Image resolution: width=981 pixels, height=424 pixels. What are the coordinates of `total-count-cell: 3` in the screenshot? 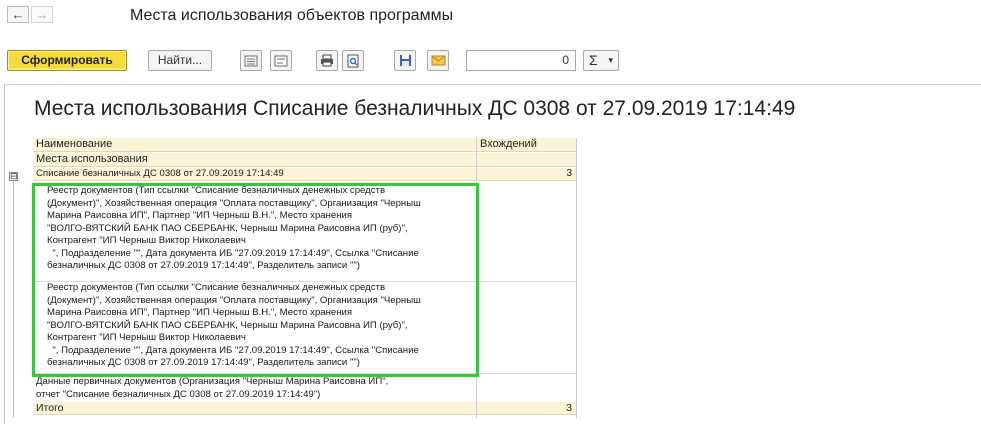 It's located at (526, 408).